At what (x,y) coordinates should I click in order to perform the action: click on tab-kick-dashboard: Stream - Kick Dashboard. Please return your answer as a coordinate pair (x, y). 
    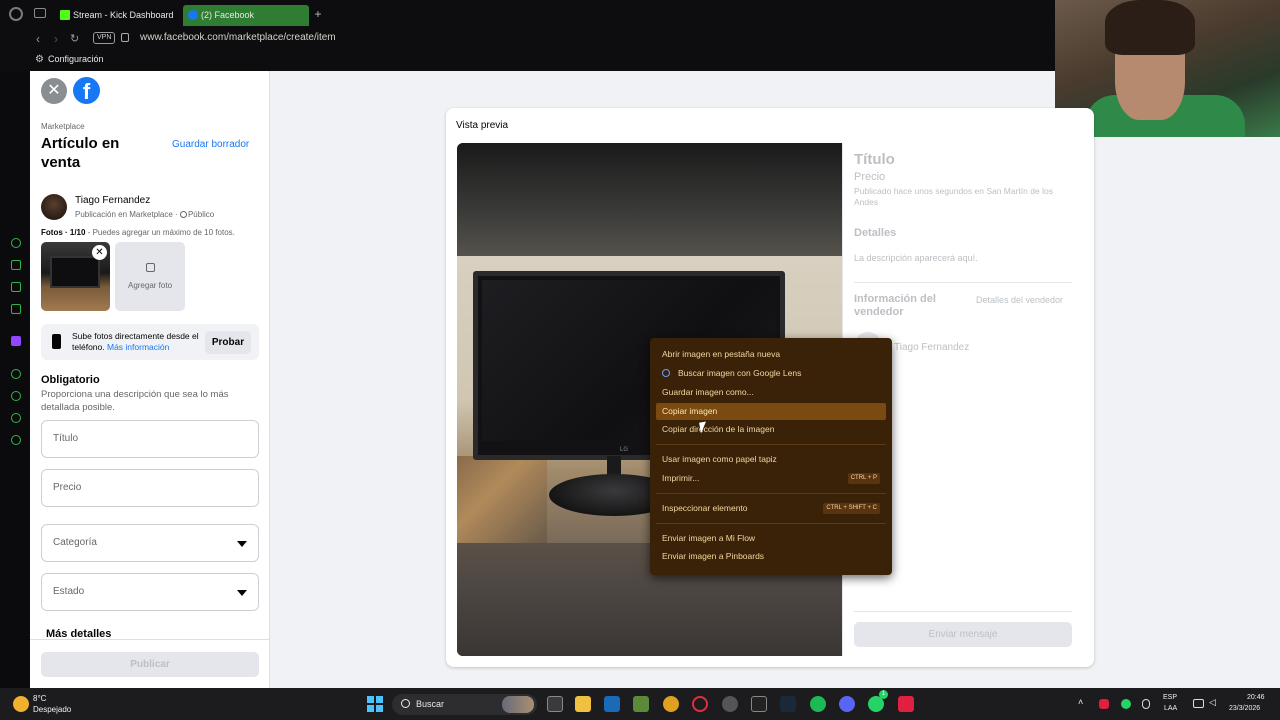
    Looking at the image, I should click on (117, 15).